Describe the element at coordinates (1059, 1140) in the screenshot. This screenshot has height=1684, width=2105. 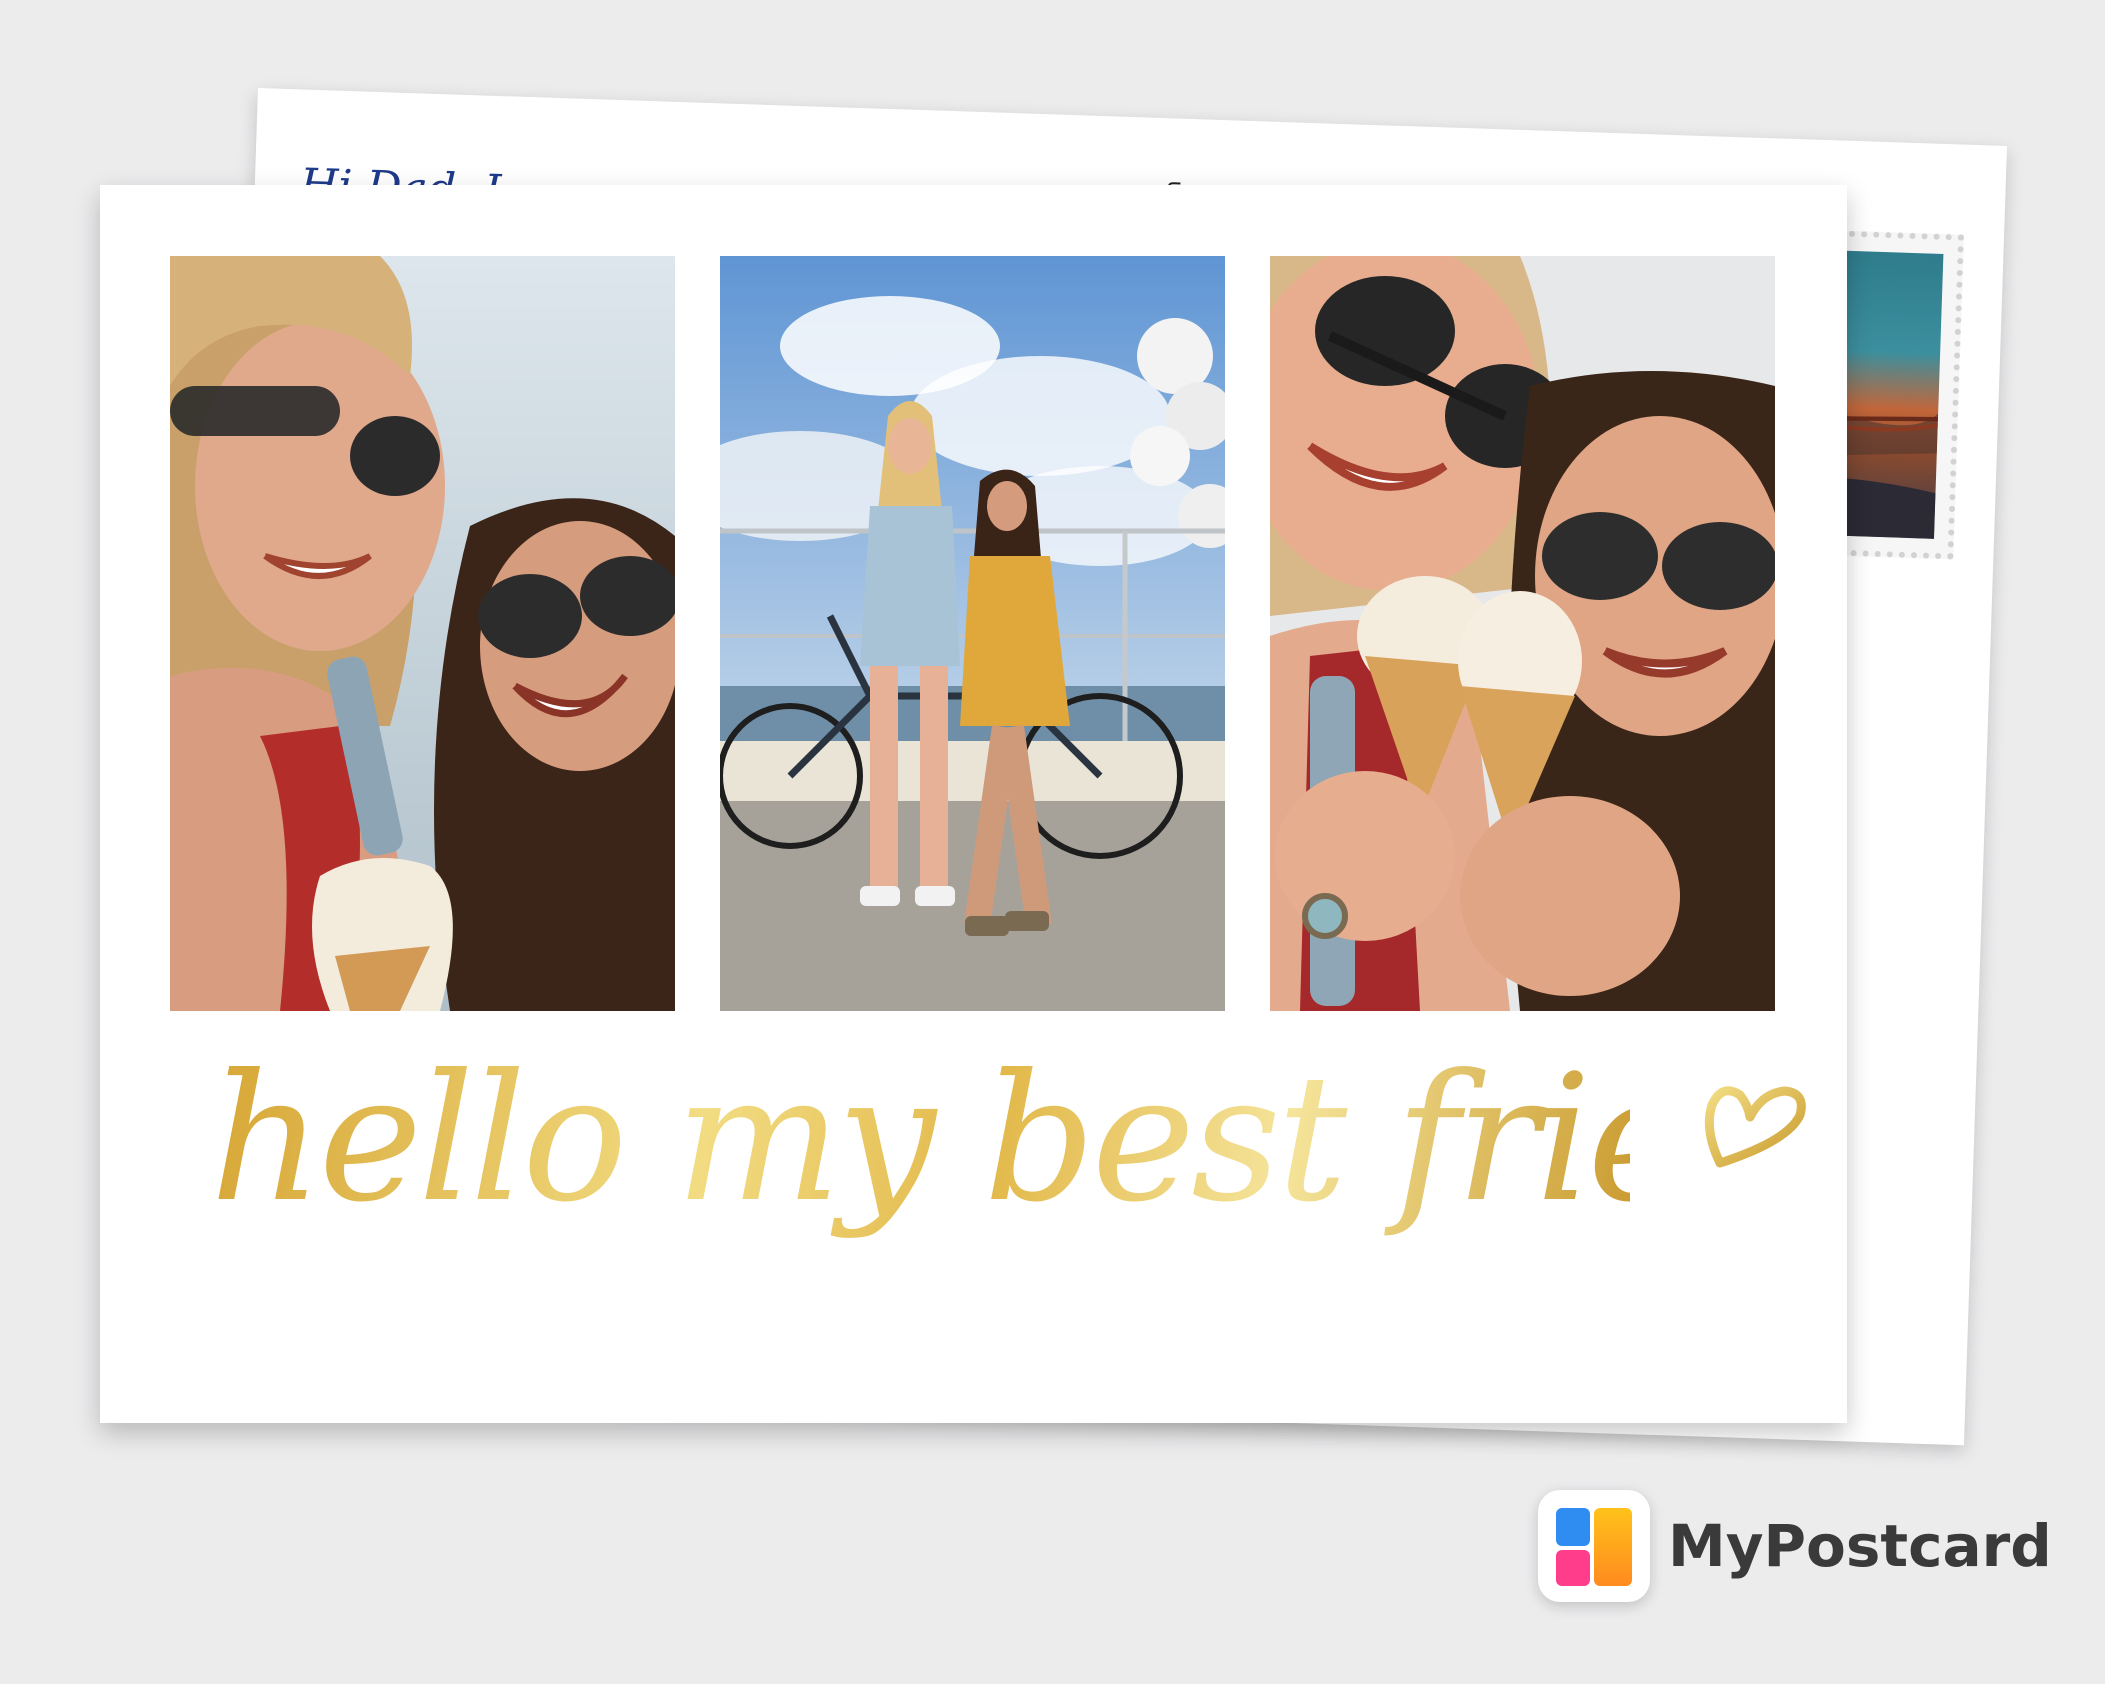
I see `handwritten-headline: hello my best friend` at that location.